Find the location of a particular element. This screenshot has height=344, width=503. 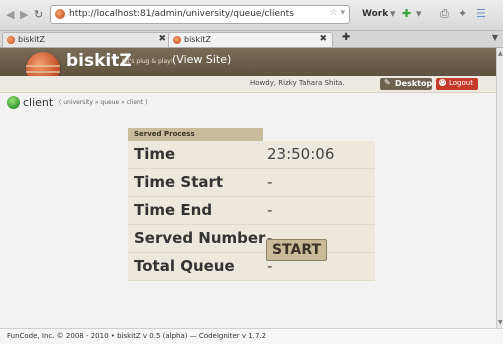

tab-biskitz-1: biskitZ ✖ is located at coordinates (87, 39).